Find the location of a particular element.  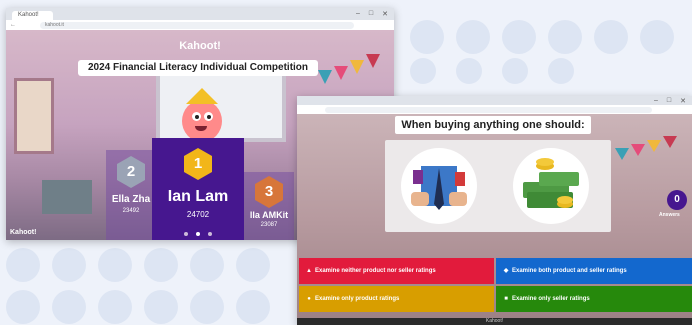

triangle-icon: ▲ is located at coordinates (309, 271).